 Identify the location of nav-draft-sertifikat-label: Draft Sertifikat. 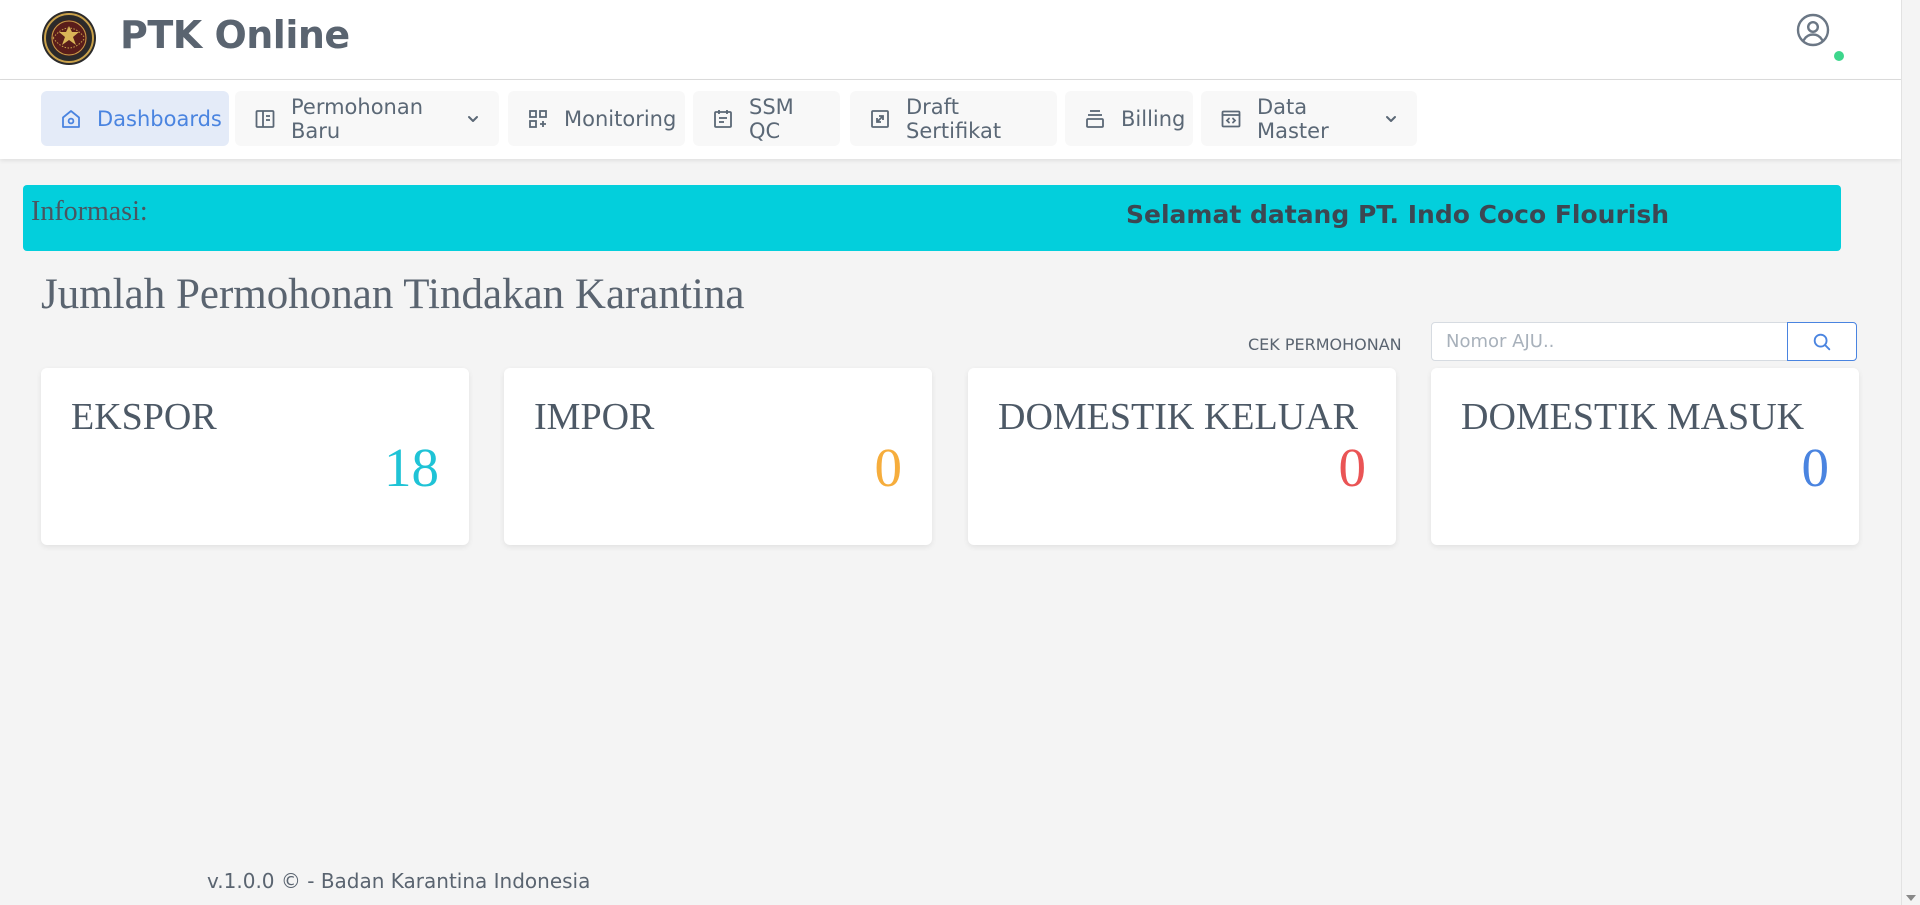
(954, 118).